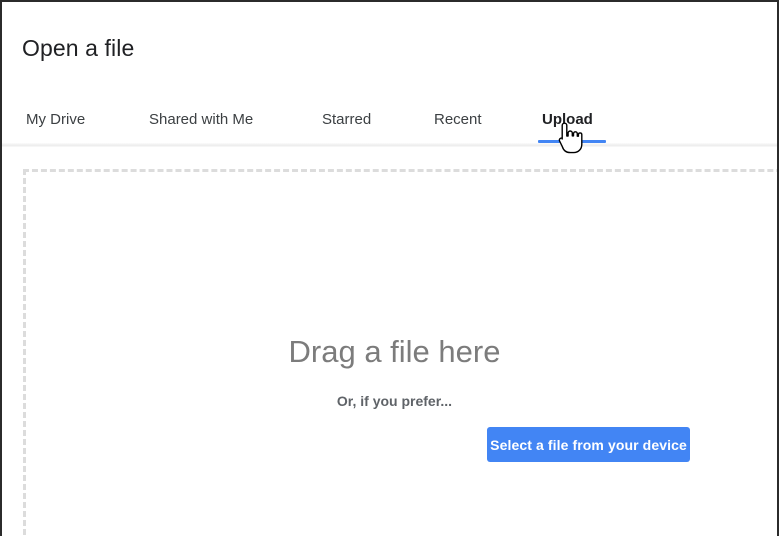 The width and height of the screenshot is (779, 536). I want to click on tab-shared-with-me: Shared with Me, so click(201, 119).